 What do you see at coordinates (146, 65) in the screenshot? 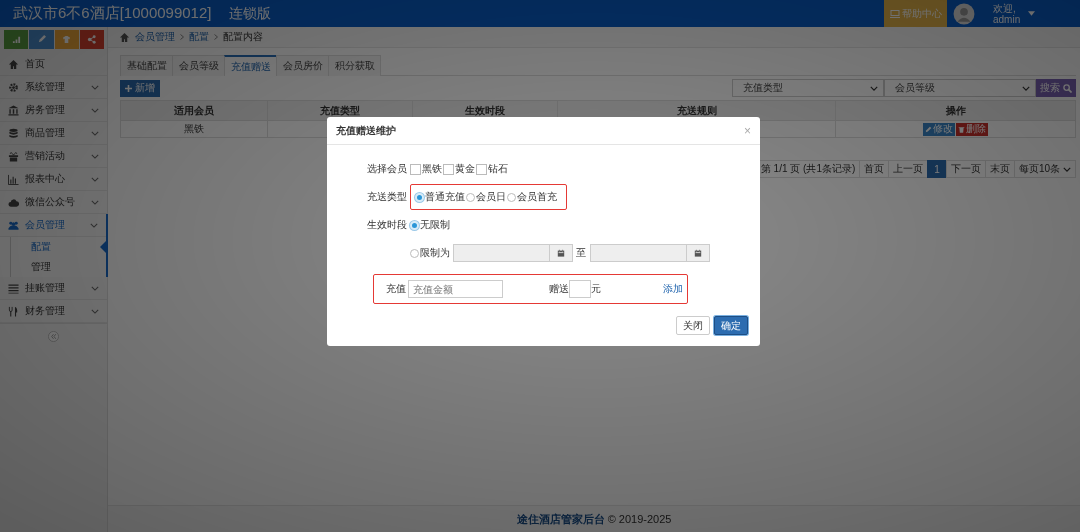
I see `tab: 基础配置` at bounding box center [146, 65].